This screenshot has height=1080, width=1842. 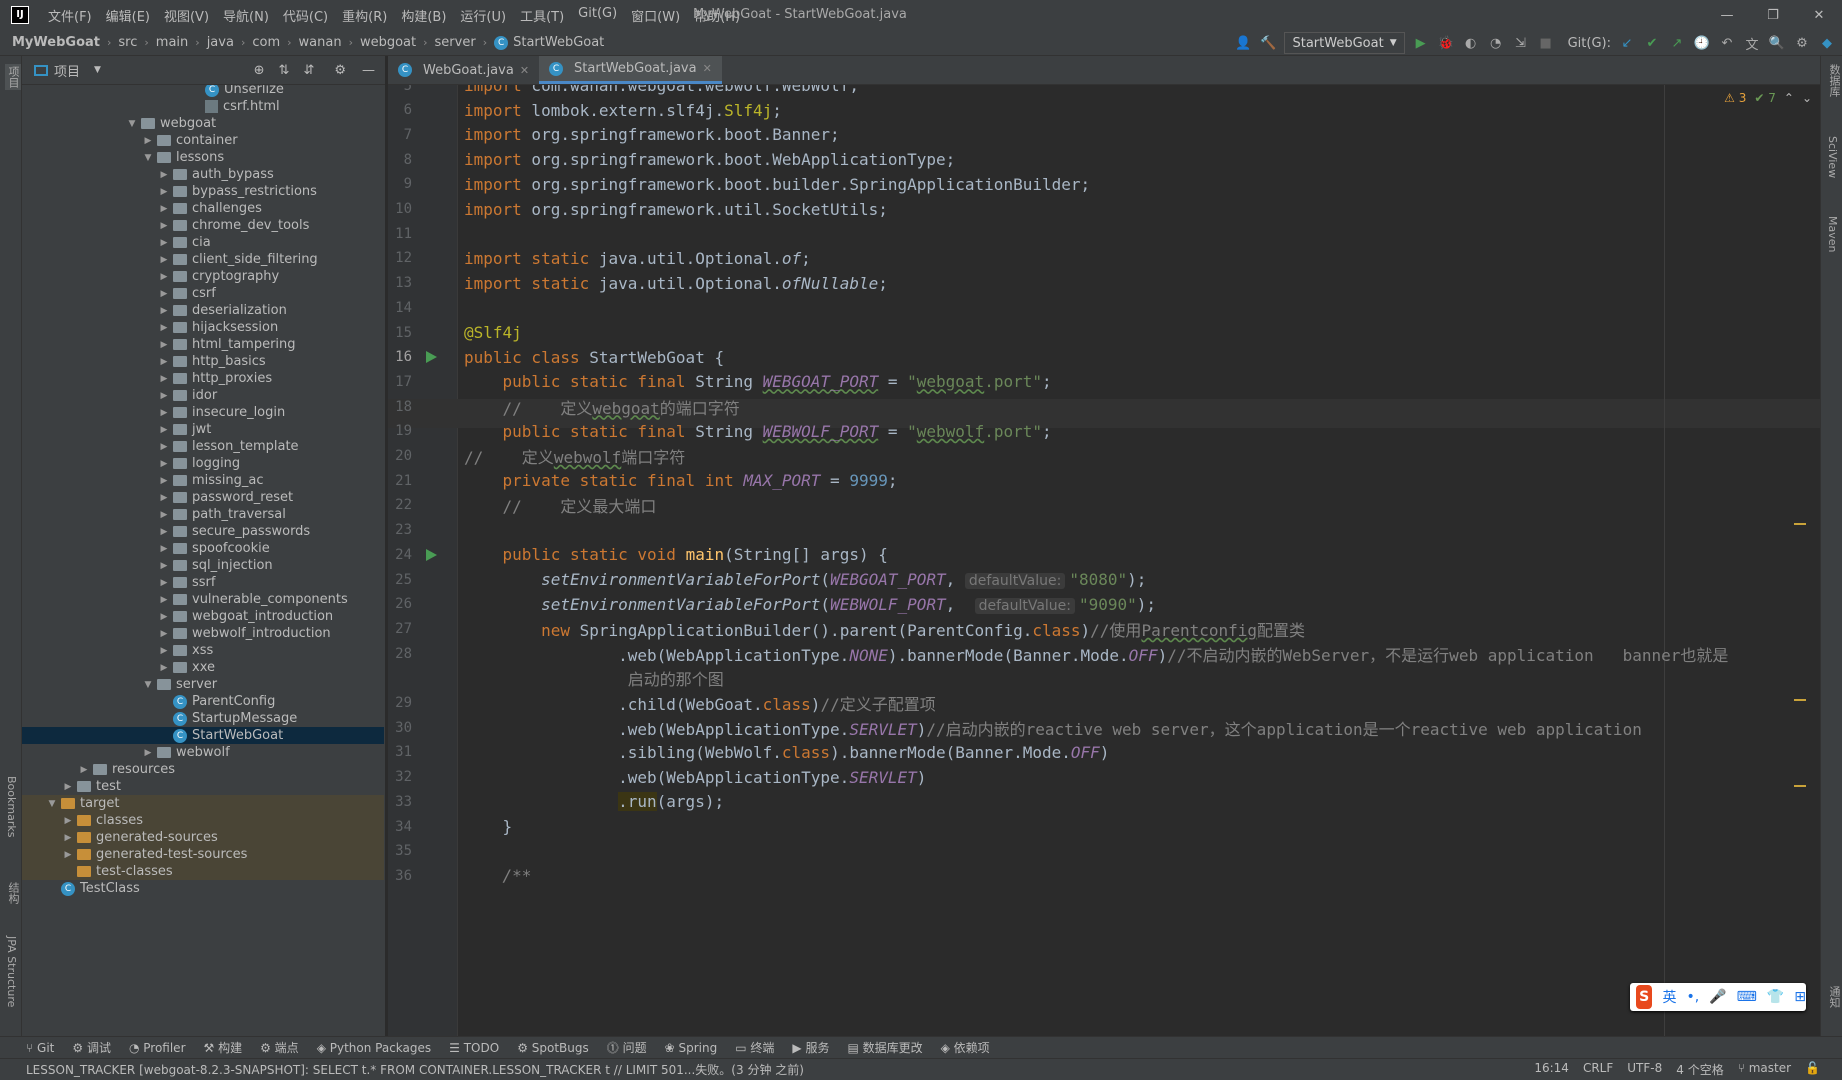 I want to click on app-logo-icon: IJ, so click(x=20, y=15).